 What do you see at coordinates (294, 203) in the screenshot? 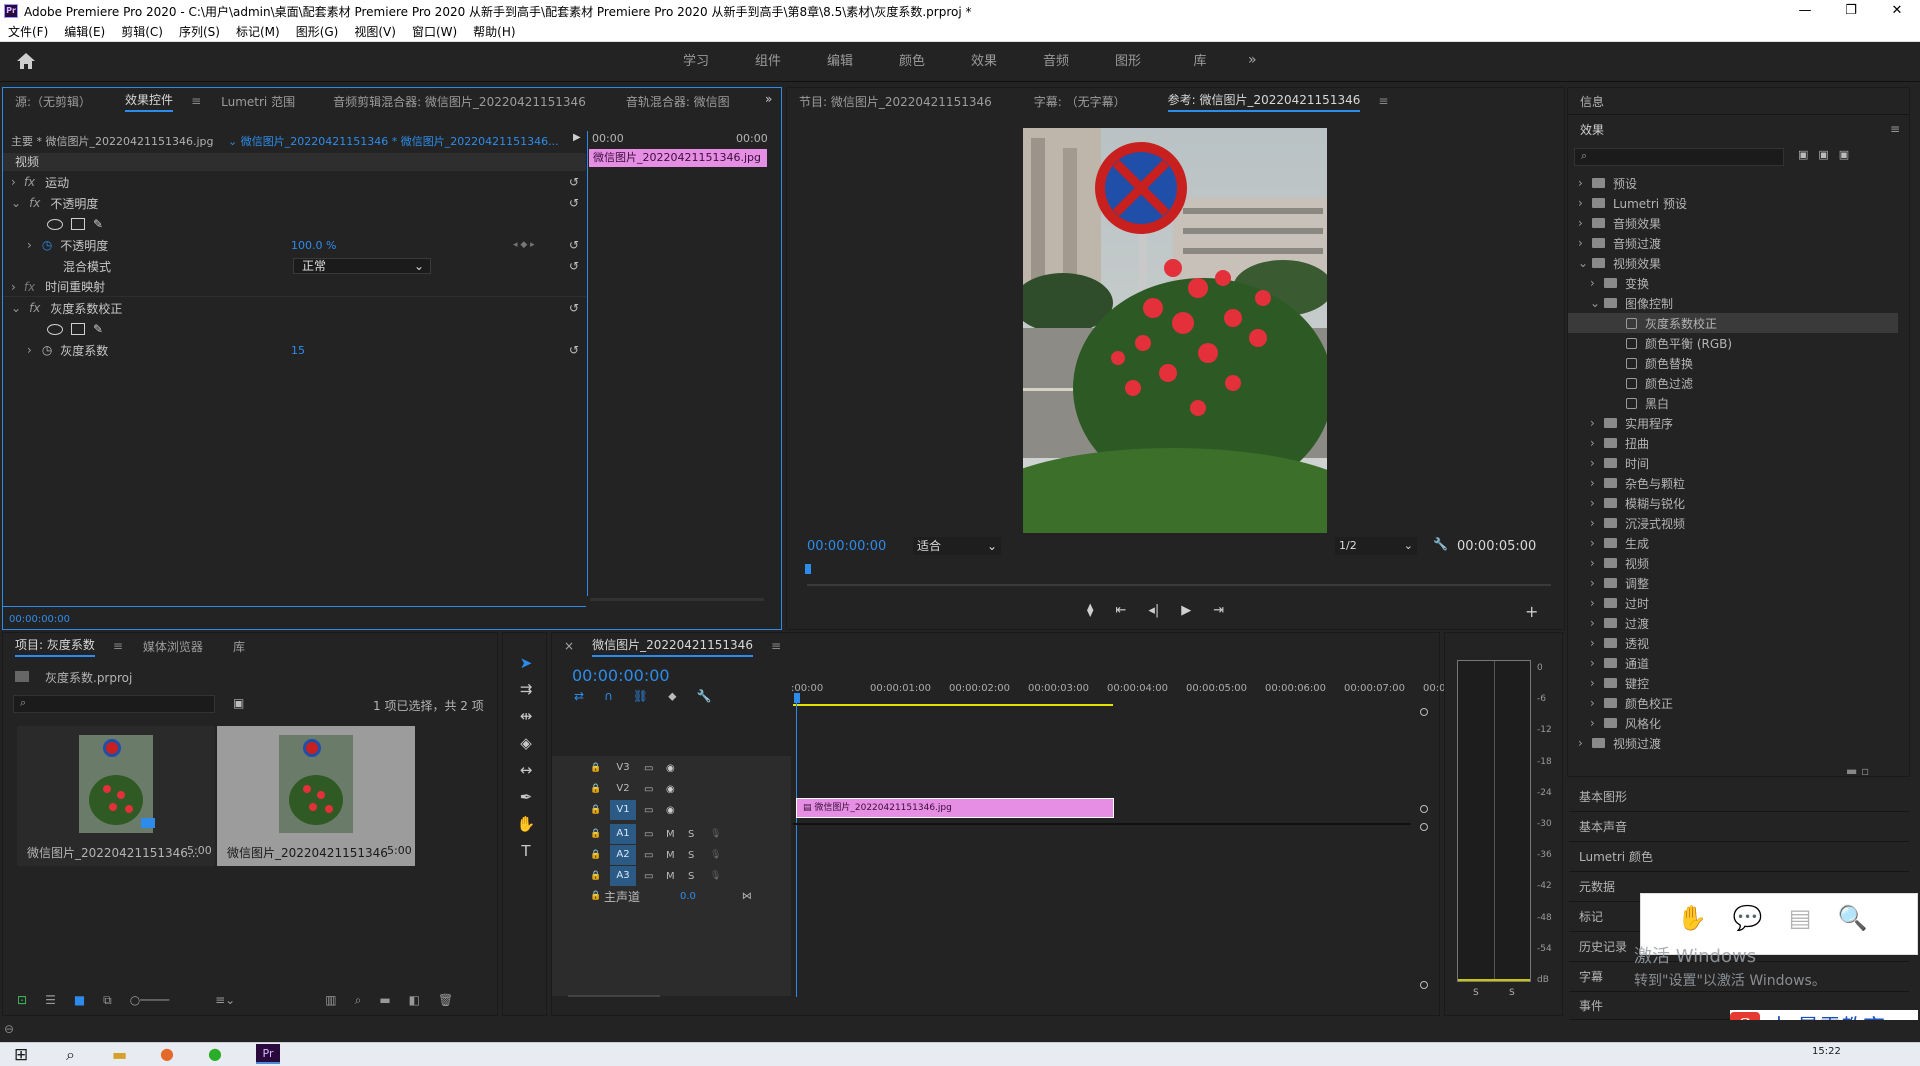
I see `opacity-effect-row: ⌄ fx 不透明度 ↺` at bounding box center [294, 203].